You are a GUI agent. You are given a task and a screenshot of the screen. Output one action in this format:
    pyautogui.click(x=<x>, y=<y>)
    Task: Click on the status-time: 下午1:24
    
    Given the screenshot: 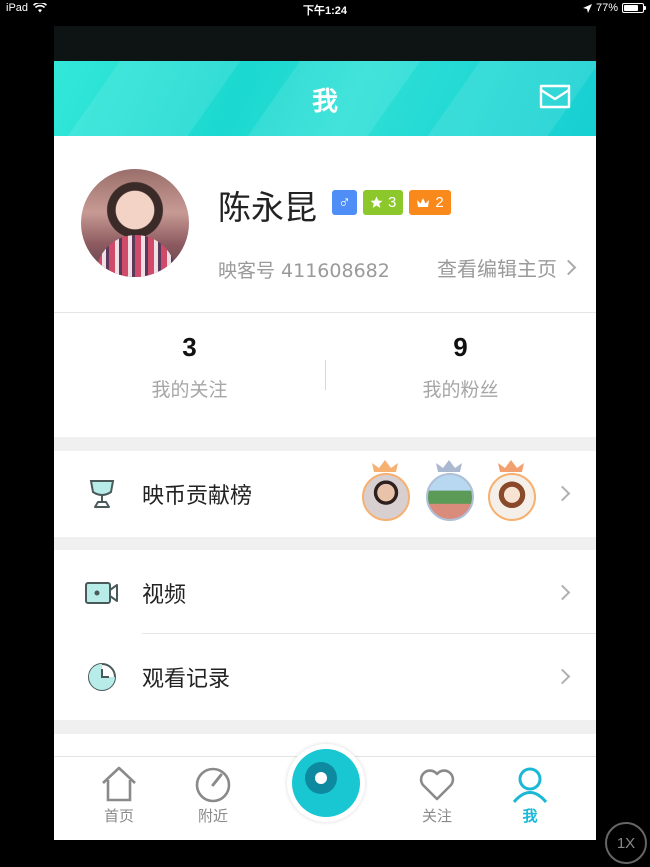 What is the action you would take?
    pyautogui.click(x=325, y=11)
    